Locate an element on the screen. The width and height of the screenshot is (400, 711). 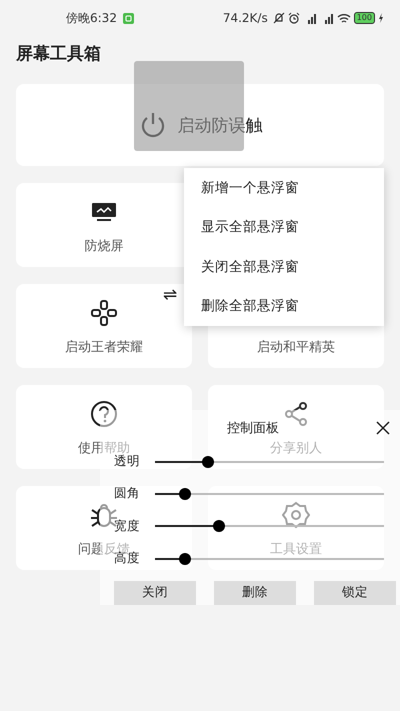
alarm-icon is located at coordinates (294, 18).